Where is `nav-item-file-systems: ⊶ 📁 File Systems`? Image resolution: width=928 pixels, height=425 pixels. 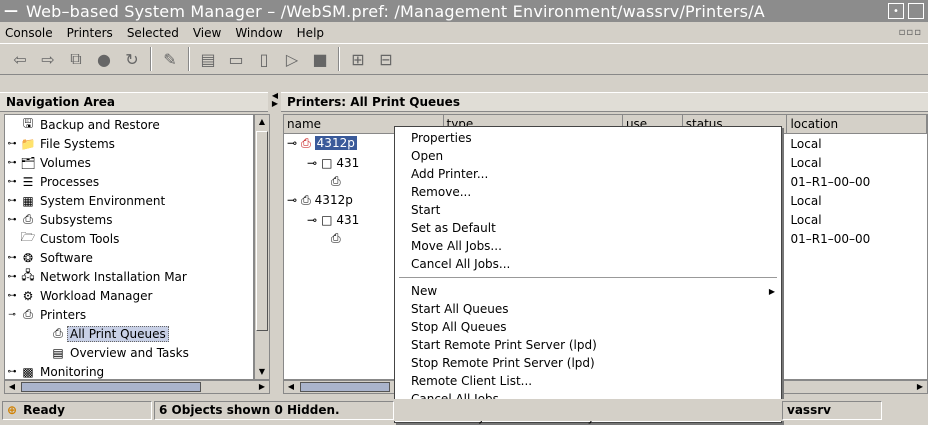
nav-item-file-systems: ⊶ 📁 File Systems is located at coordinates (129, 143).